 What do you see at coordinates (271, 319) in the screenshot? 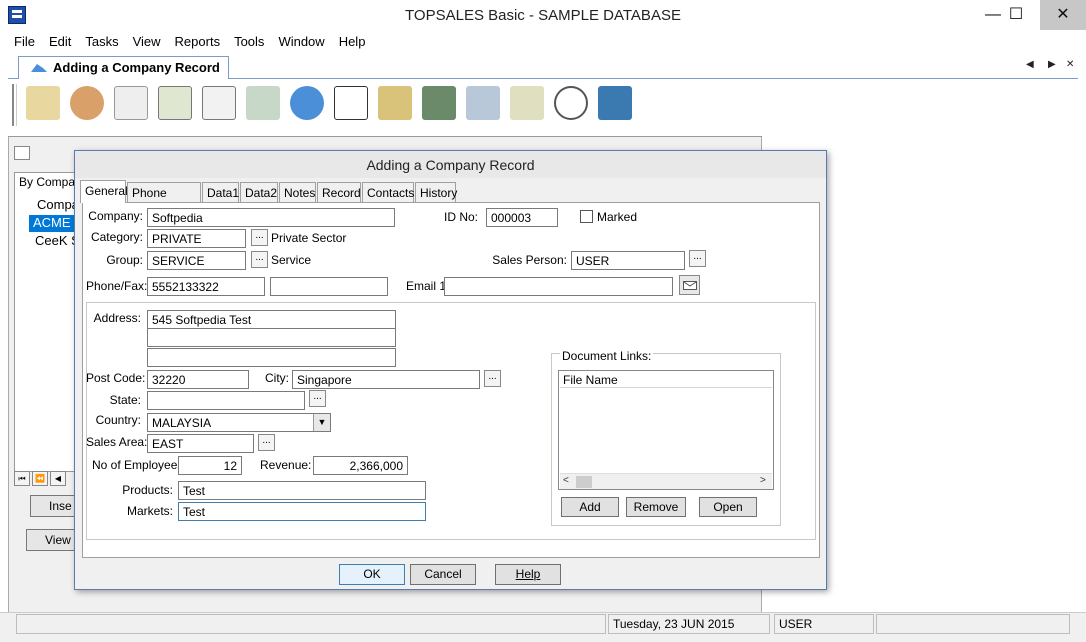
I see `address-line1-field: 545 Softpedia Test` at bounding box center [271, 319].